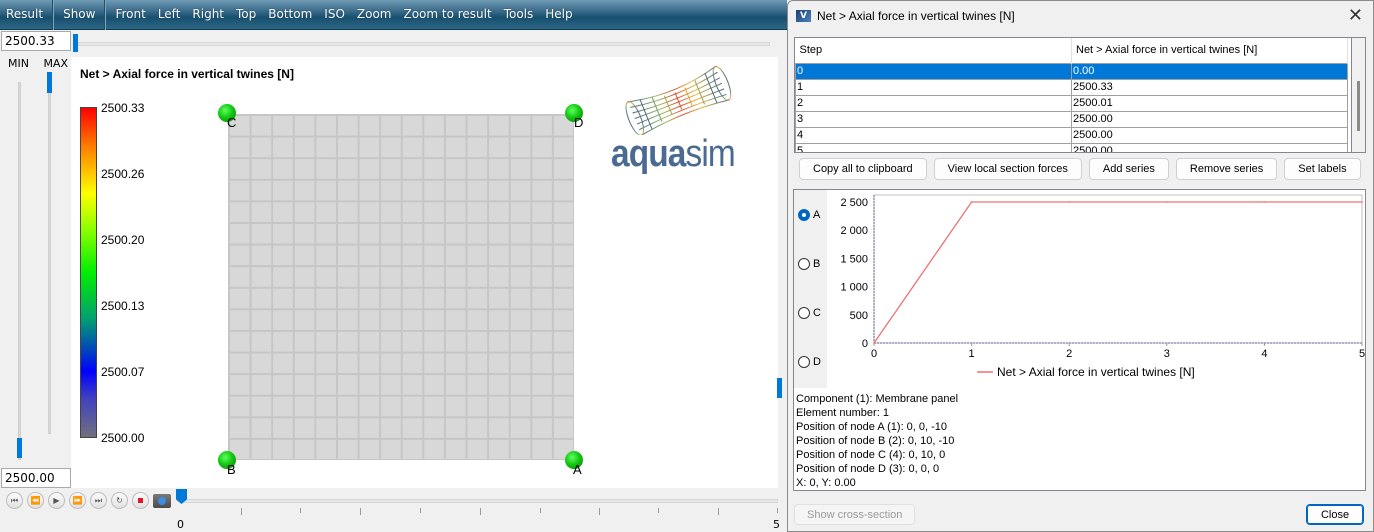 The width and height of the screenshot is (1374, 532). I want to click on viewport-scrollbar-thumb, so click(779, 388).